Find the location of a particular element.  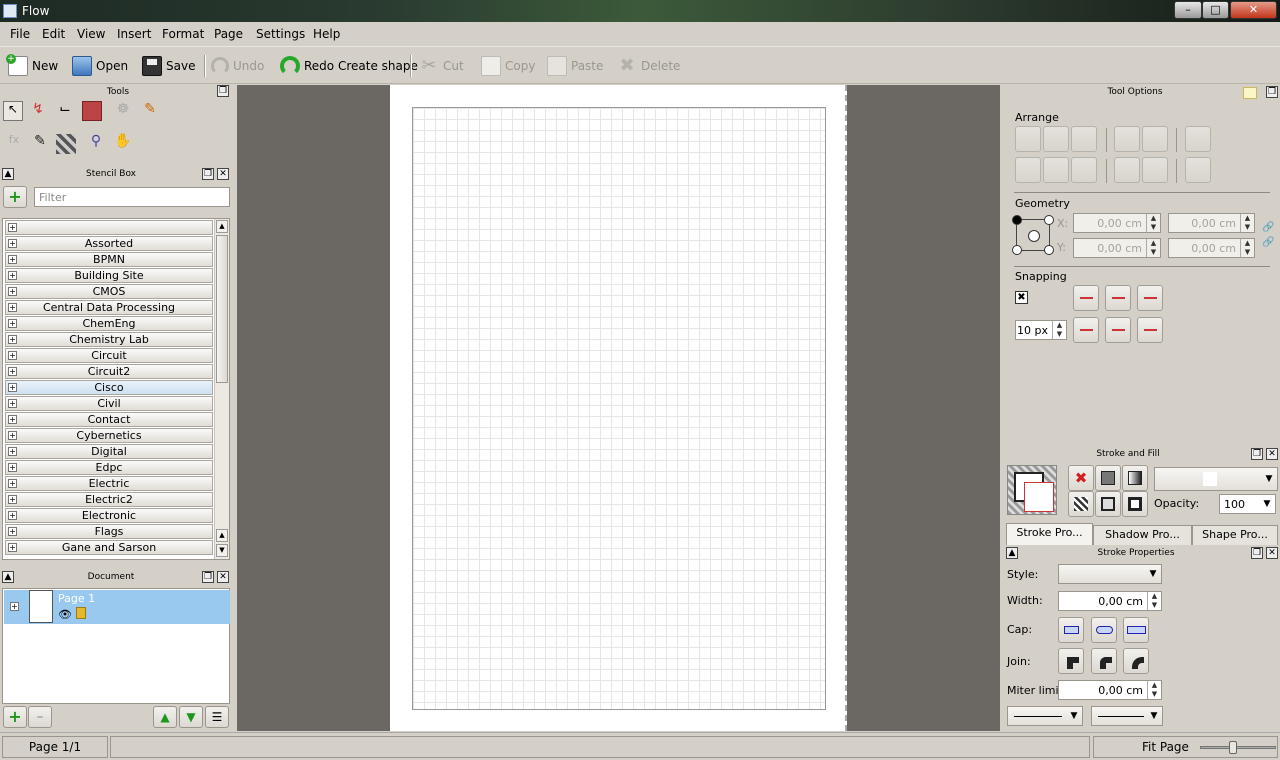

stencil-category-row: + Circuit is located at coordinates (109, 355).